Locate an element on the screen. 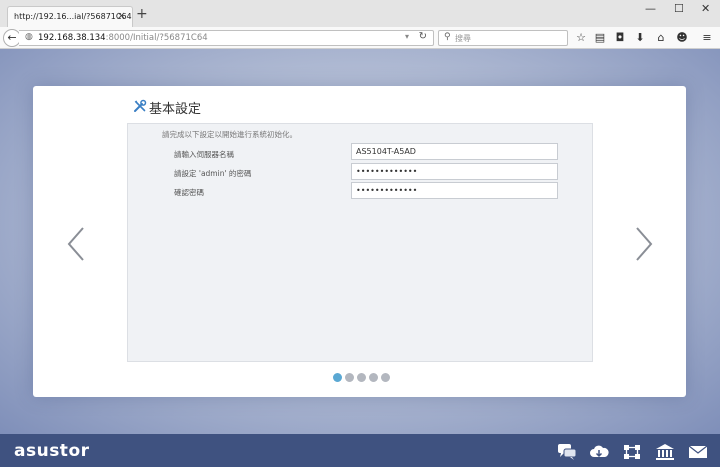 This screenshot has height=467, width=720. server-name-label: 請輸入伺服器名稱 is located at coordinates (204, 154).